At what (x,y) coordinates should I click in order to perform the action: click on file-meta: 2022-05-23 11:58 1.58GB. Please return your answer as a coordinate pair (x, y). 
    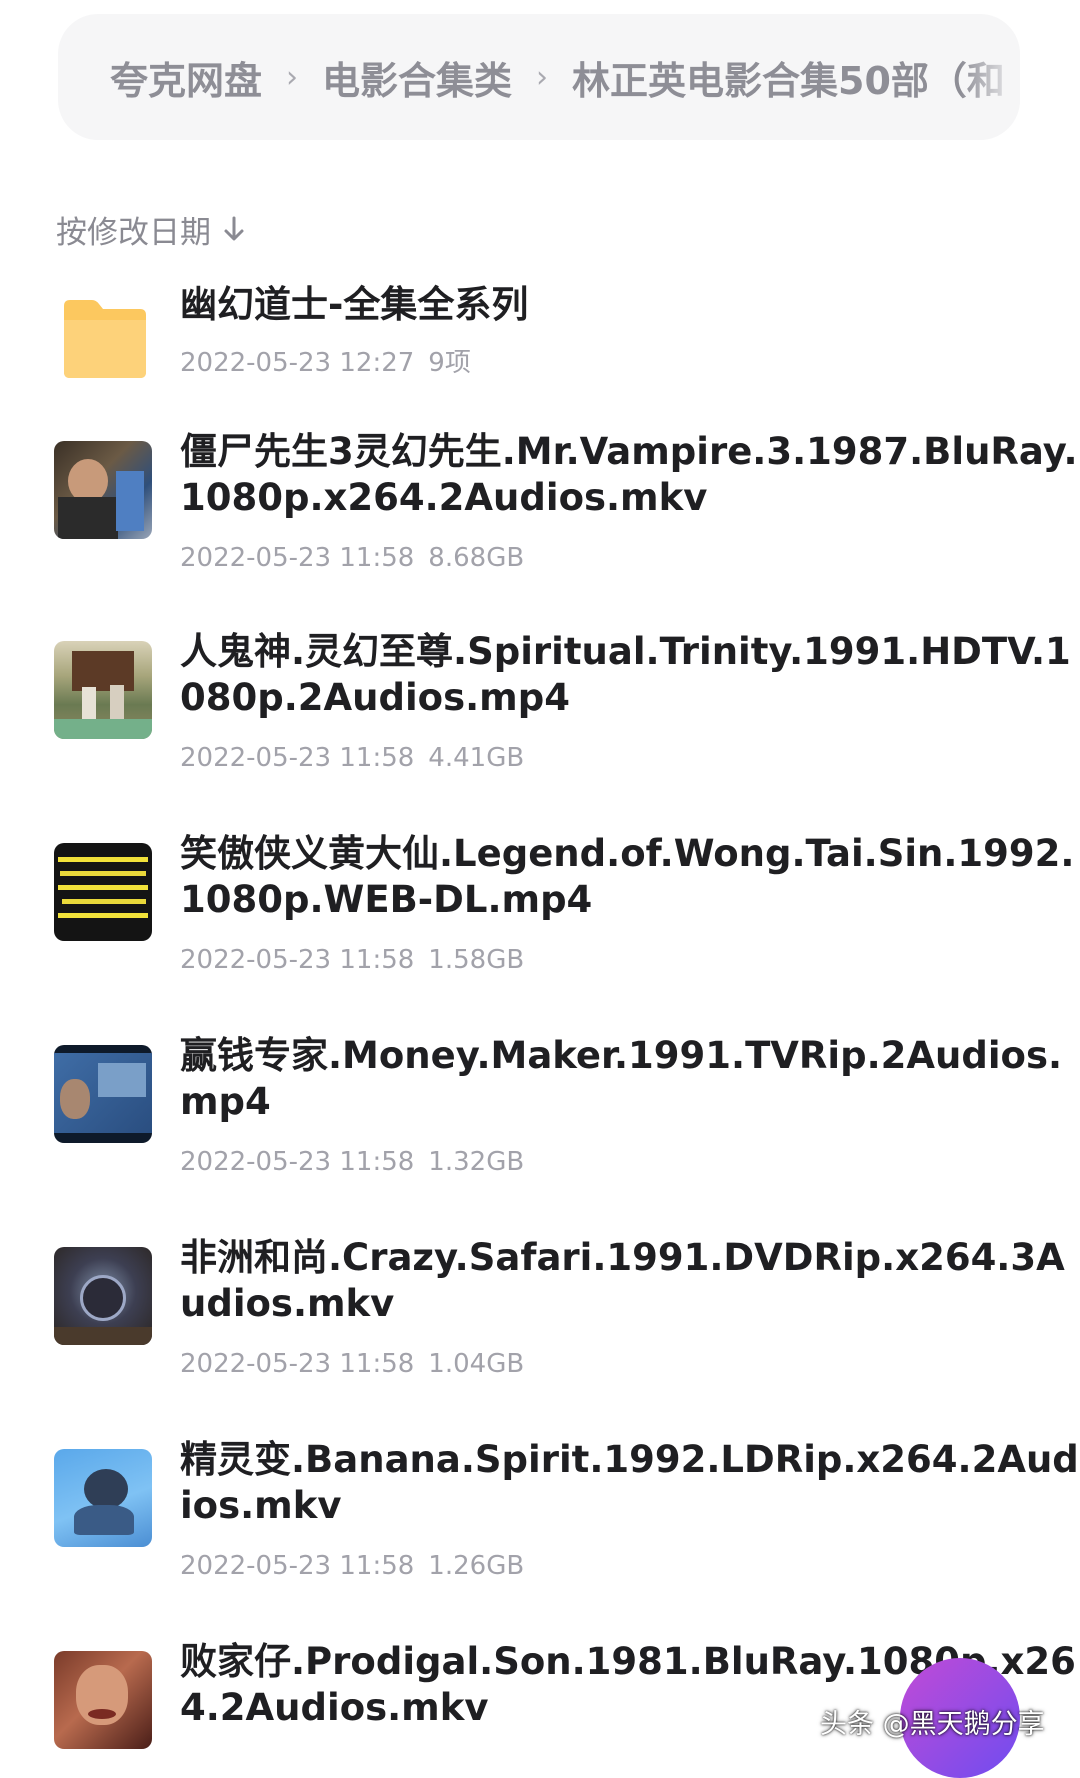
    Looking at the image, I should click on (352, 960).